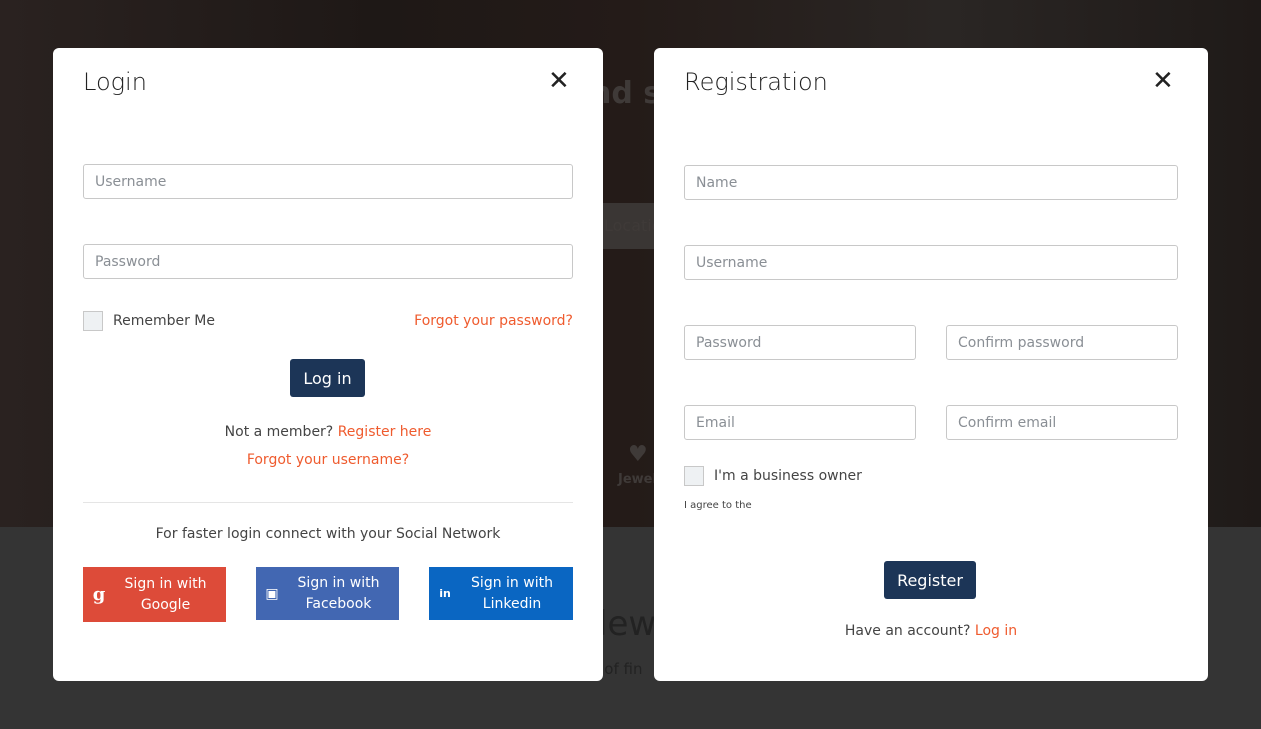 The image size is (1261, 729). What do you see at coordinates (93, 321) in the screenshot?
I see `remember-me-checkbox` at bounding box center [93, 321].